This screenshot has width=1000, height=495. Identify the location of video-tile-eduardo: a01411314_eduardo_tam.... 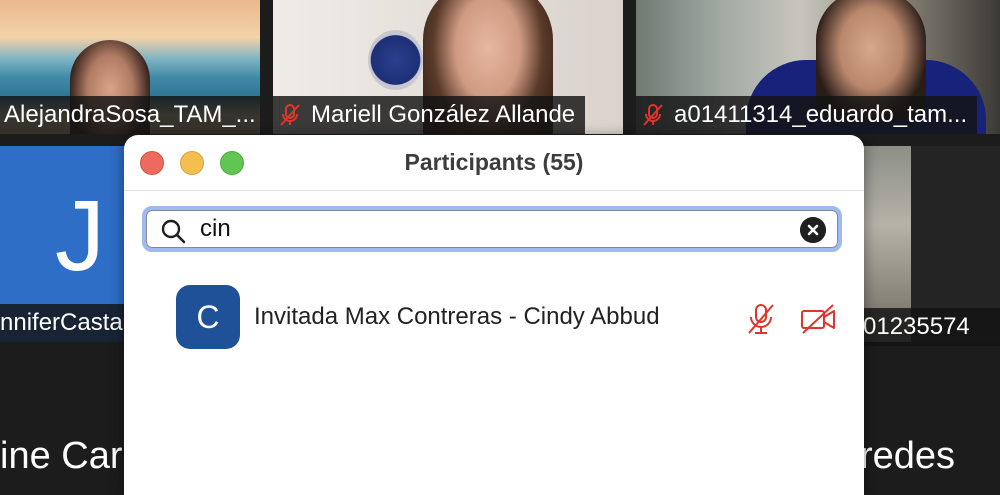
(818, 67).